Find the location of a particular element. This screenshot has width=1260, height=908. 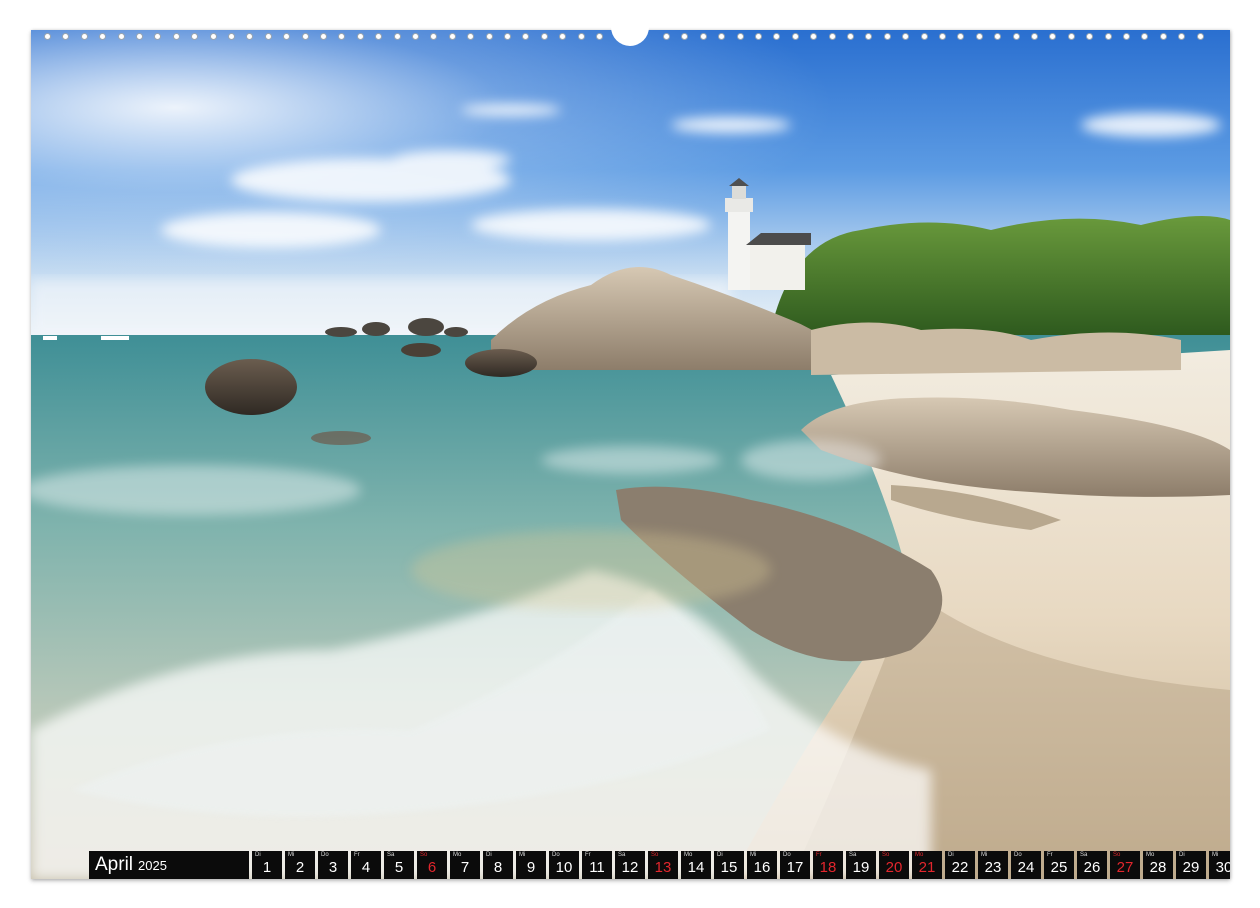

day-number: 29 is located at coordinates (1191, 867).